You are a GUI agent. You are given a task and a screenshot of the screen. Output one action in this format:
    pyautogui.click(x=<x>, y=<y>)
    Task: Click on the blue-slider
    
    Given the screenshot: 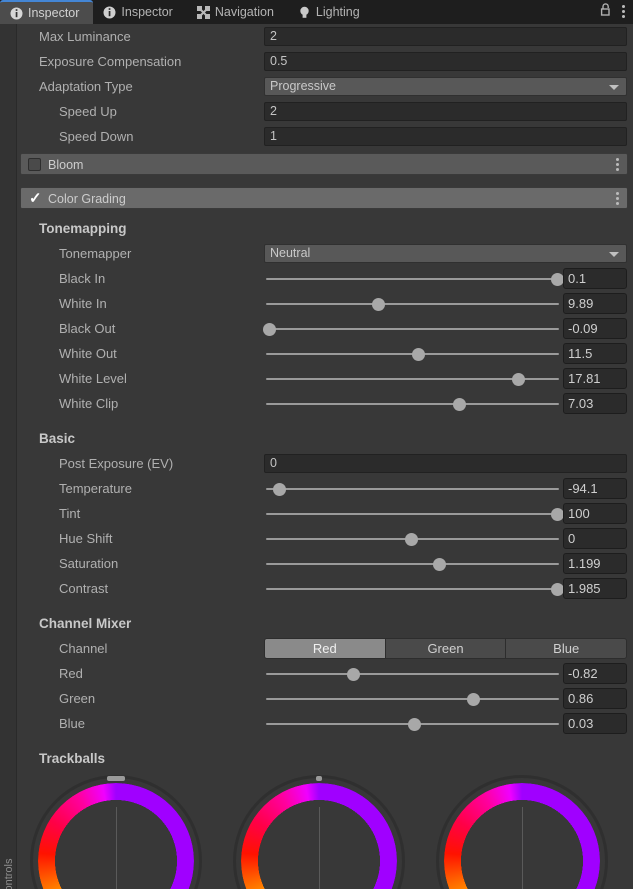 What is the action you would take?
    pyautogui.click(x=412, y=723)
    